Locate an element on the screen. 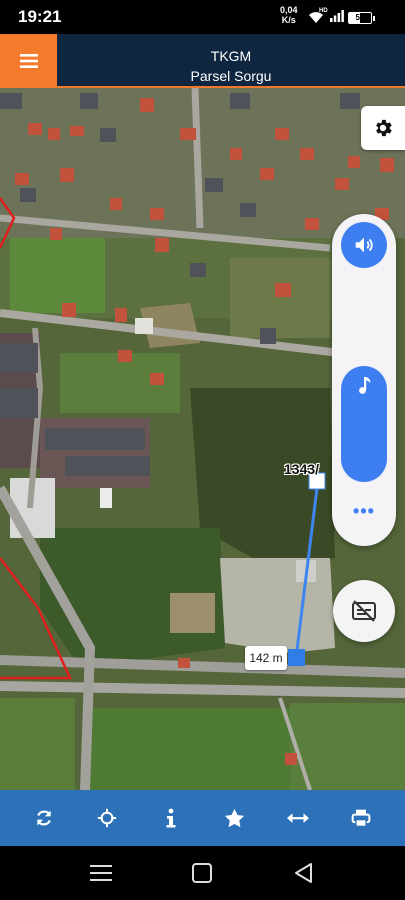 Image resolution: width=405 pixels, height=900 pixels. title-block: TKGM Parsel Sorgu is located at coordinates (231, 61).